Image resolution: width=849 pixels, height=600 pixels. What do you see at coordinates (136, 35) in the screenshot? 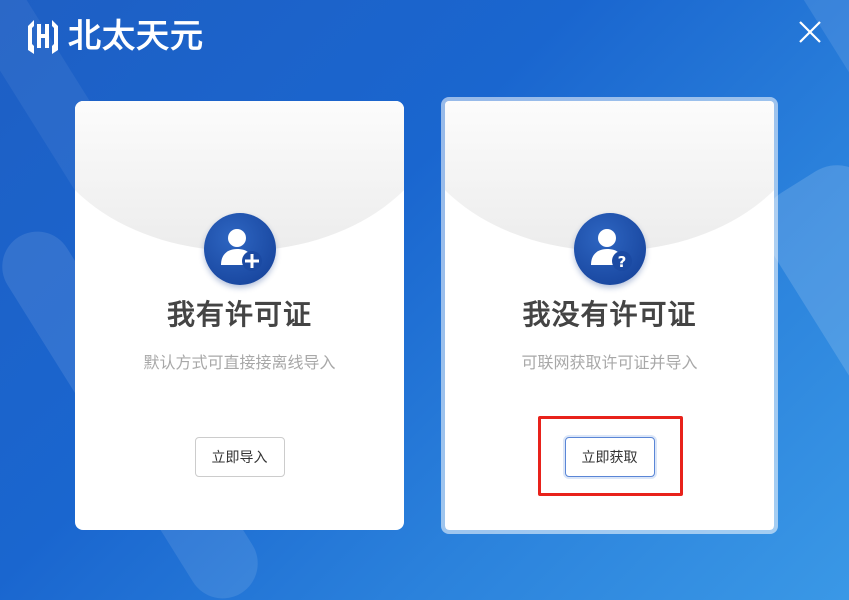
I see `brand-name: 北太天元` at bounding box center [136, 35].